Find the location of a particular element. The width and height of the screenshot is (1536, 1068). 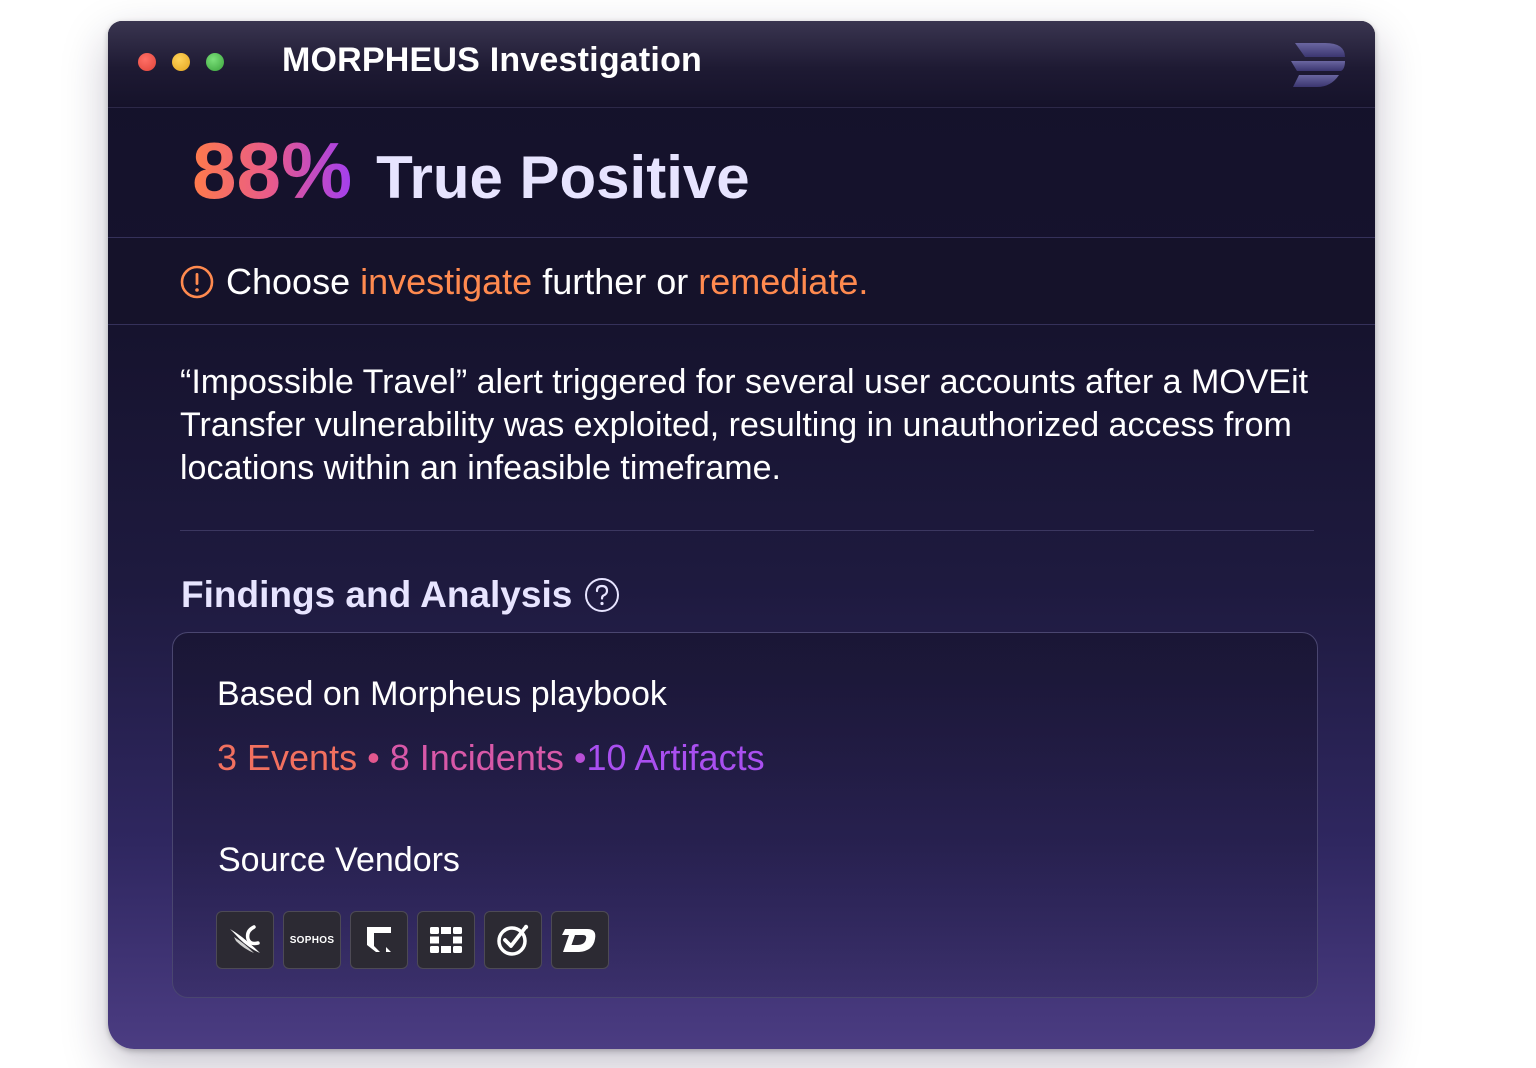

action-callout: Choose investigate further or remediate. is located at coordinates (741, 281).